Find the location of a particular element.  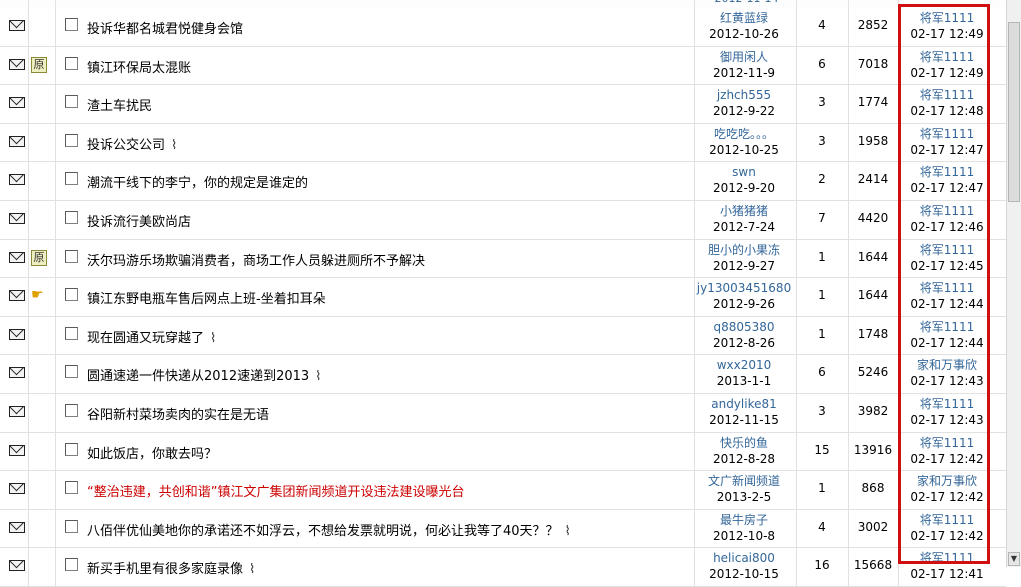

thread-title-link: 如此饭店，你敢去吗？ is located at coordinates (152, 452).